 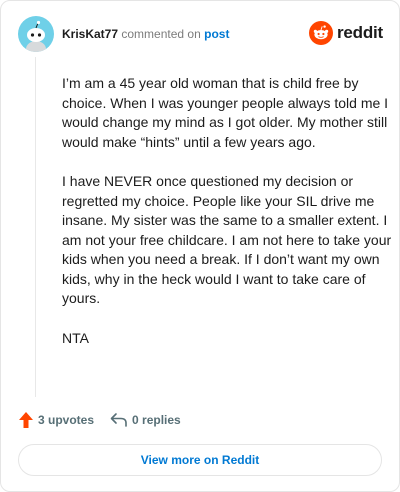 What do you see at coordinates (26, 420) in the screenshot?
I see `upvote-arrow-icon` at bounding box center [26, 420].